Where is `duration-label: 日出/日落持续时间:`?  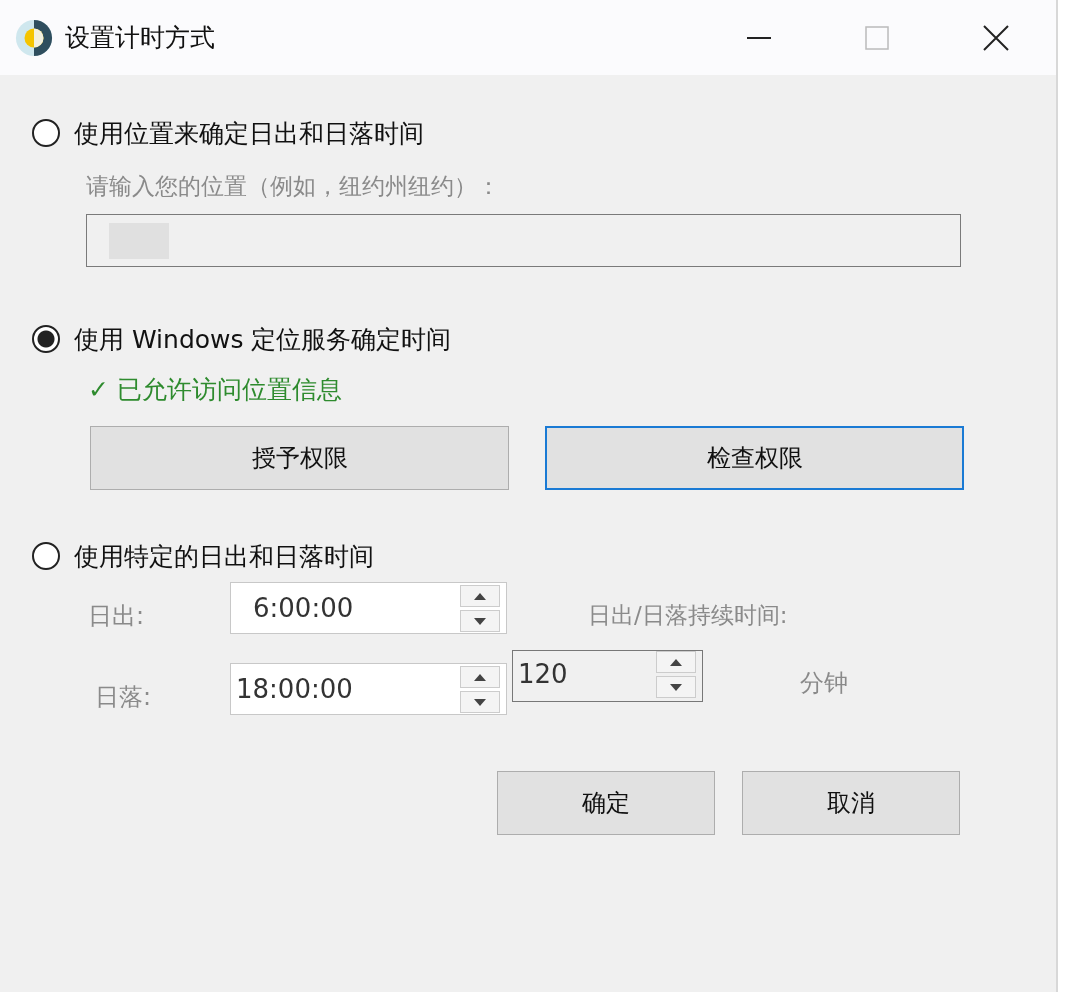
duration-label: 日出/日落持续时间: is located at coordinates (688, 615).